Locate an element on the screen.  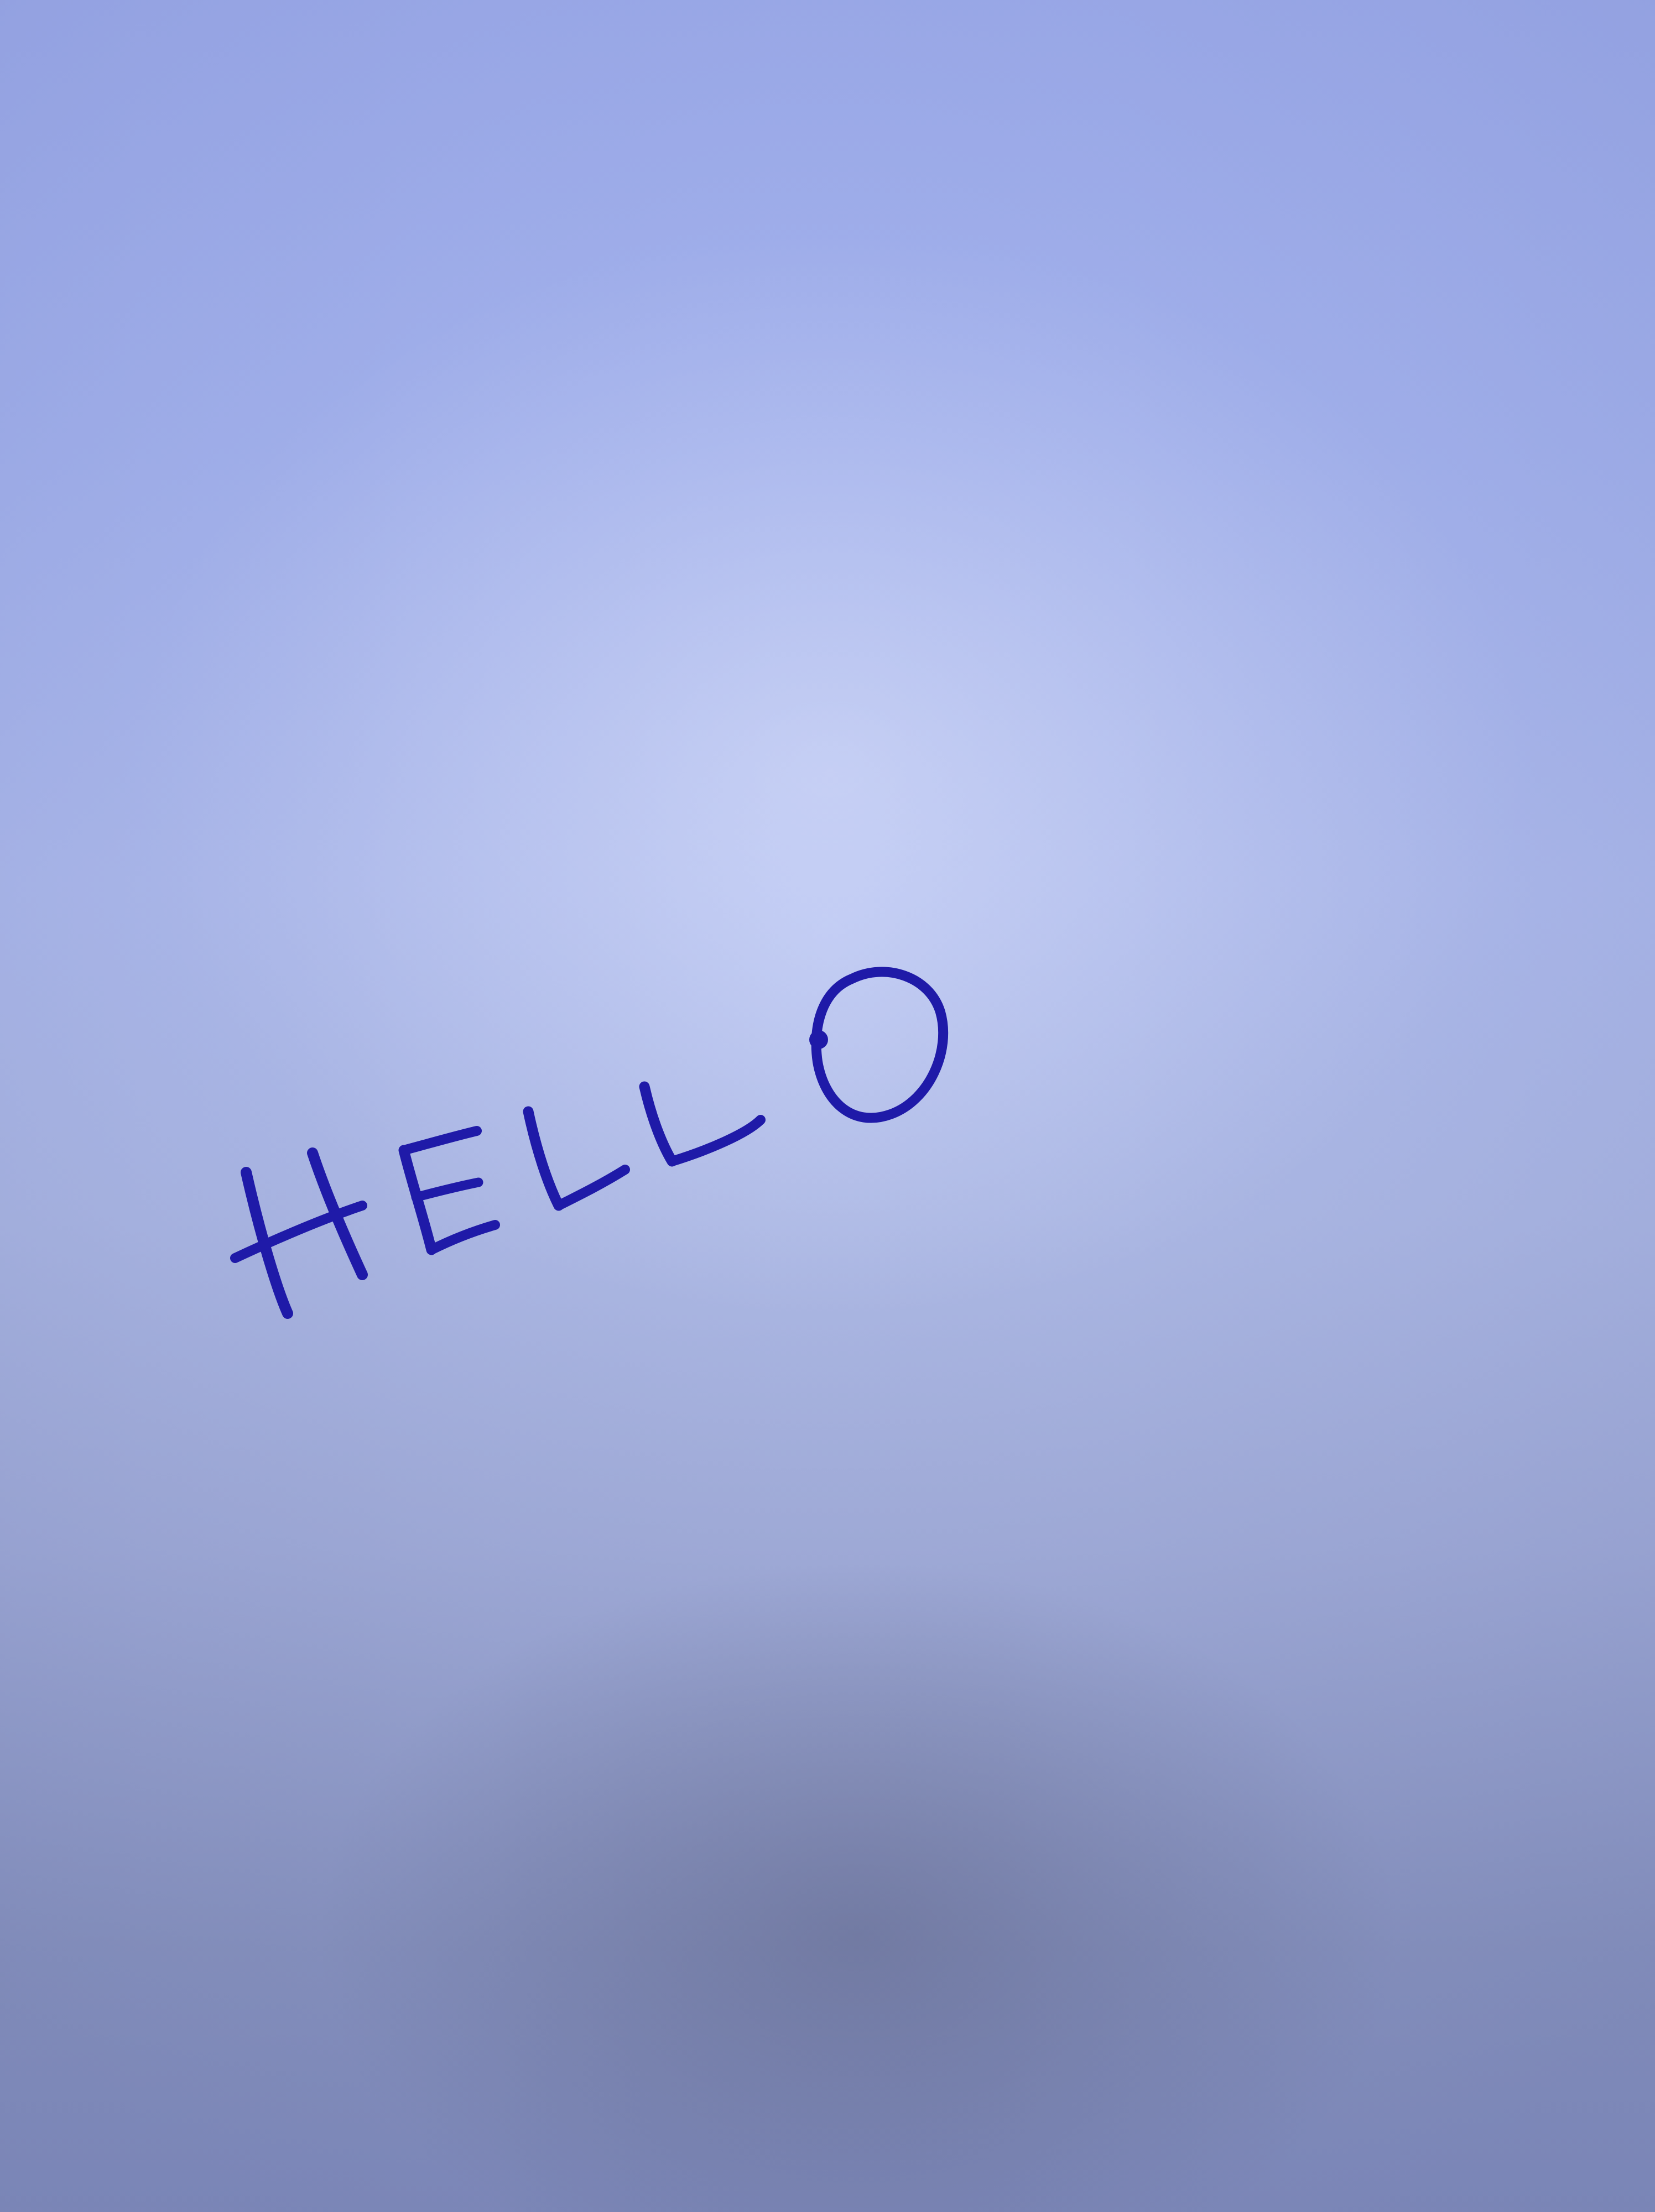
letter-e is located at coordinates (449, 1190).